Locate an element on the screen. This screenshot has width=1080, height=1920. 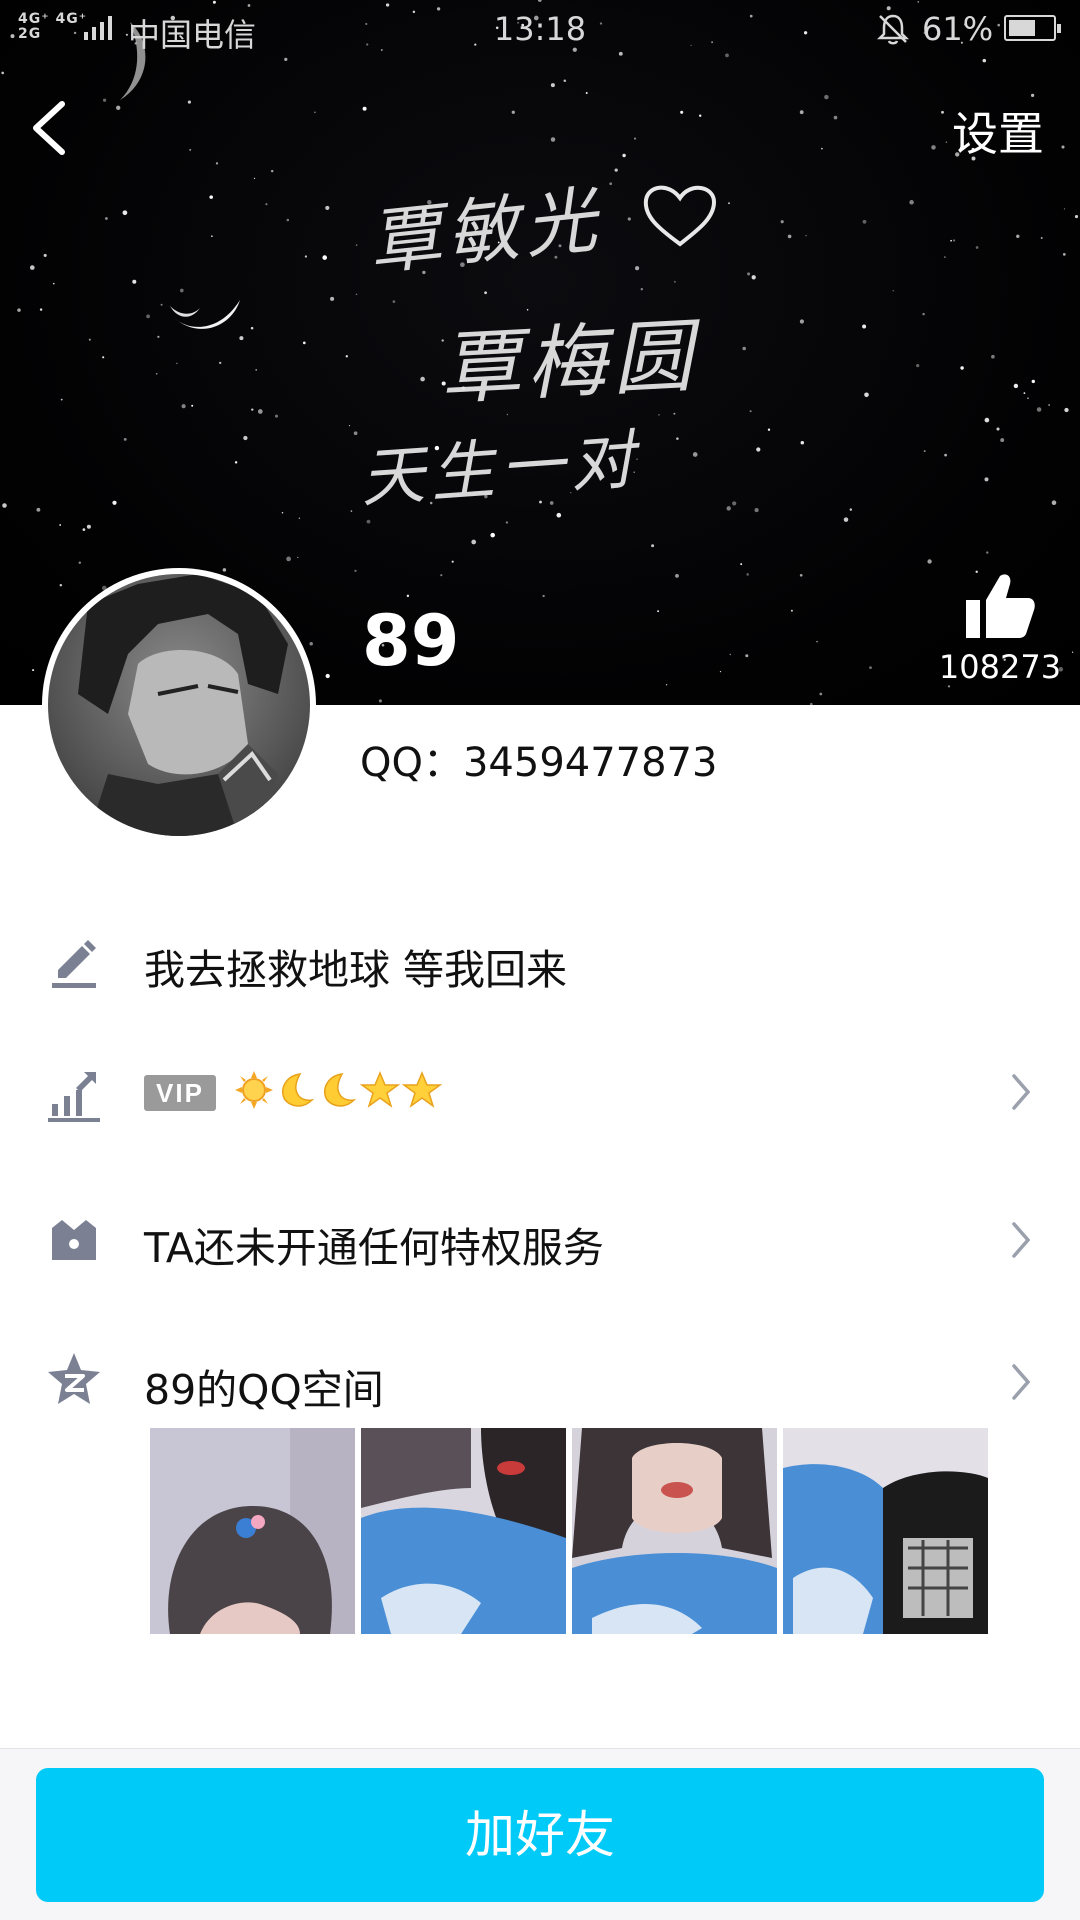
avatar-image is located at coordinates (179, 705).